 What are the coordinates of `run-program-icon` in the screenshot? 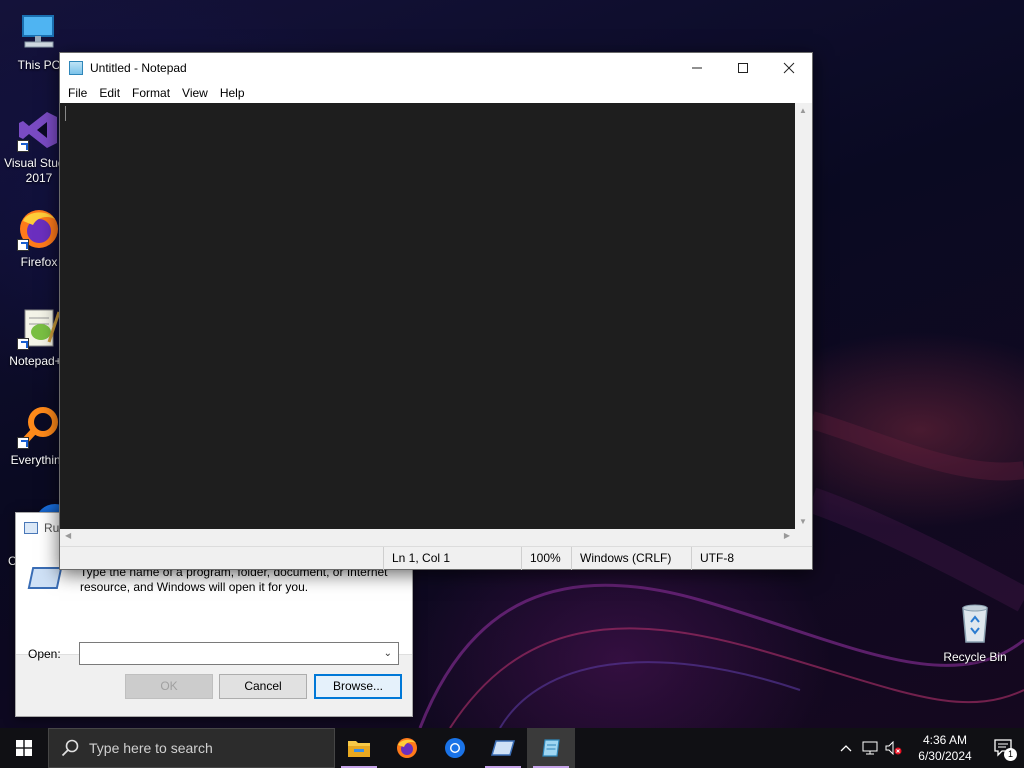 It's located at (45, 578).